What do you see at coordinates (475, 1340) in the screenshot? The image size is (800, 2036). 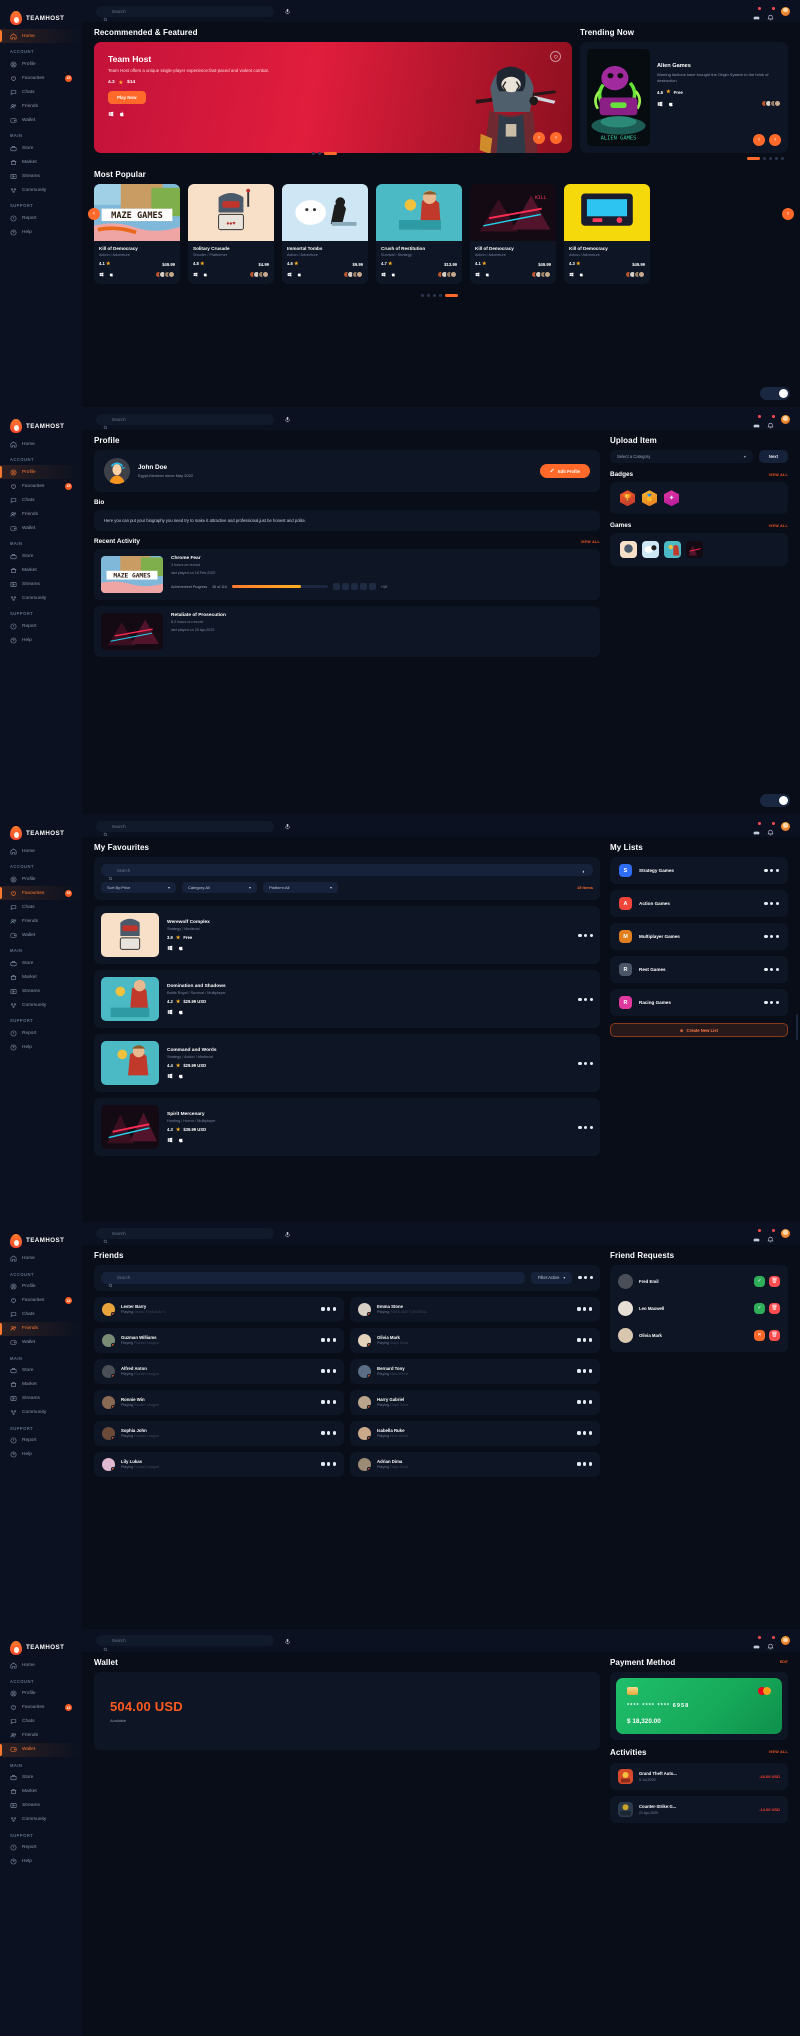 I see `friend-item: Olivia Mark Playing Days Gone` at bounding box center [475, 1340].